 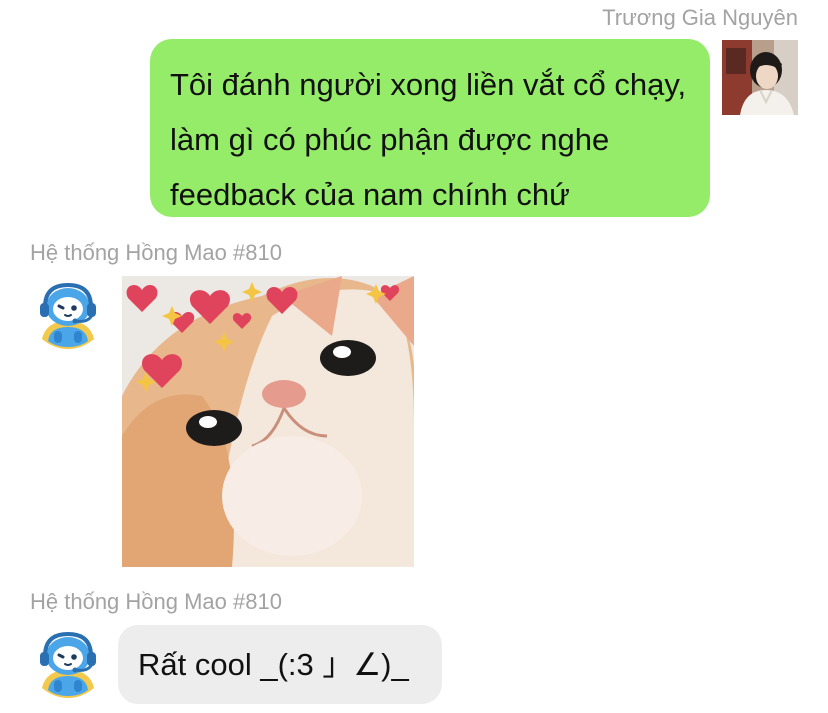 I want to click on incoming-message-bubble: Rất cool _(:3 」∠)_, so click(x=280, y=664).